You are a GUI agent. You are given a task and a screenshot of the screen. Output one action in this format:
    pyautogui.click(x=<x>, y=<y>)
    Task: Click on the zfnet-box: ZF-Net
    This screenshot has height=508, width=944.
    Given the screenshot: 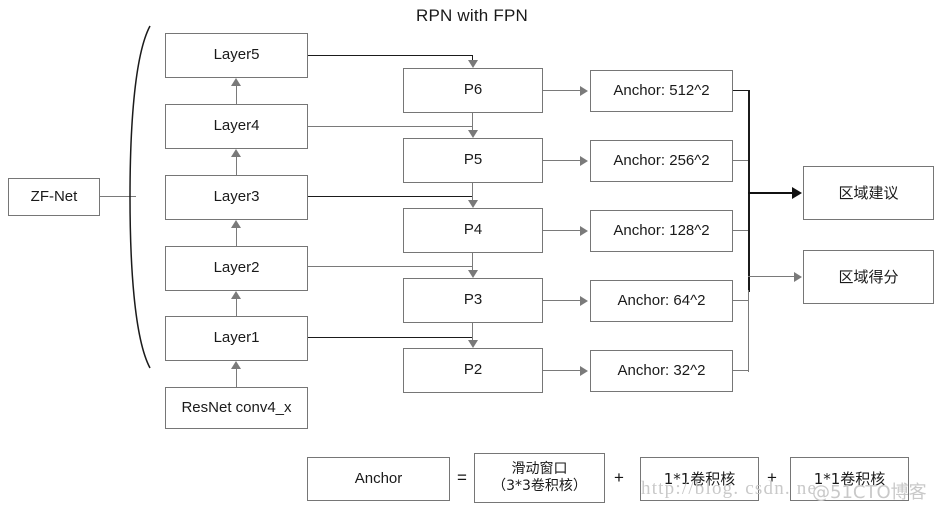 What is the action you would take?
    pyautogui.click(x=54, y=197)
    